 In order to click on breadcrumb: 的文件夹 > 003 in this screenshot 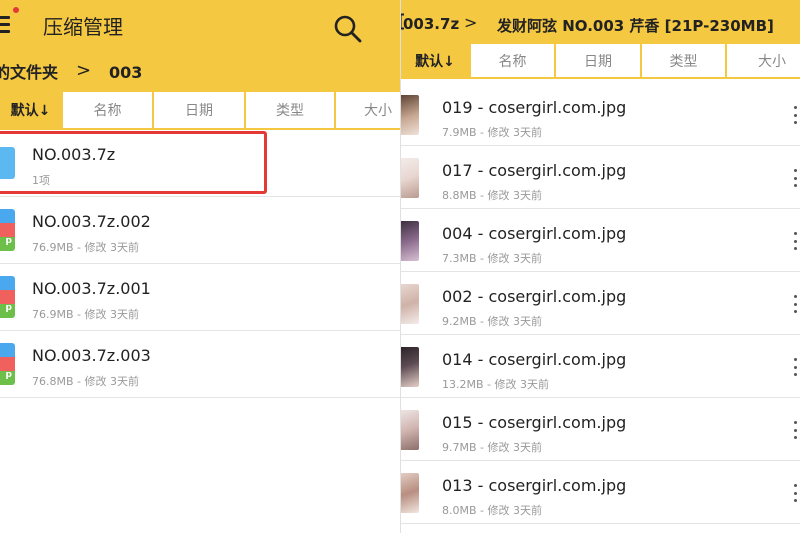, I will do `click(200, 72)`.